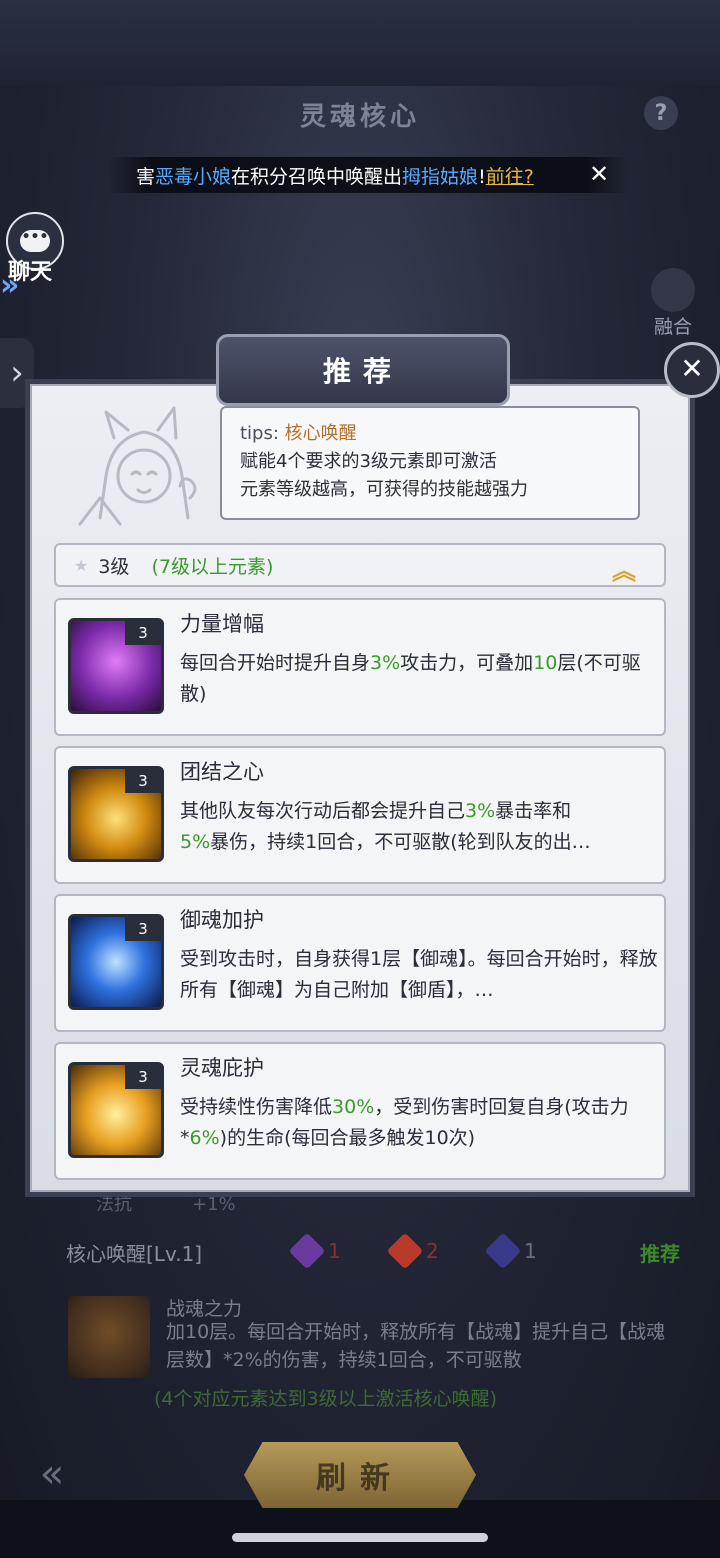 The image size is (720, 1558). I want to click on marquee-text: 害恶毒小娘在积分召唤中唤醒出拇指姑娘!前往?, so click(361, 175).